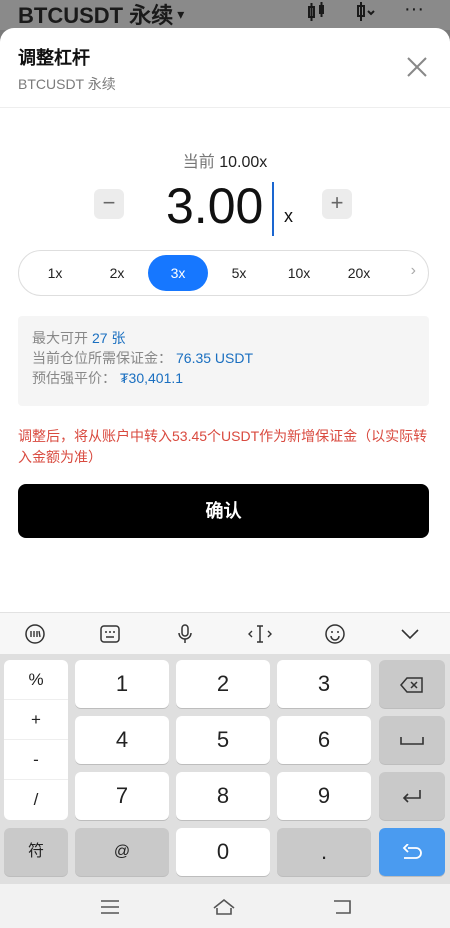 The height and width of the screenshot is (928, 450). What do you see at coordinates (410, 634) in the screenshot?
I see `chevron-down-icon` at bounding box center [410, 634].